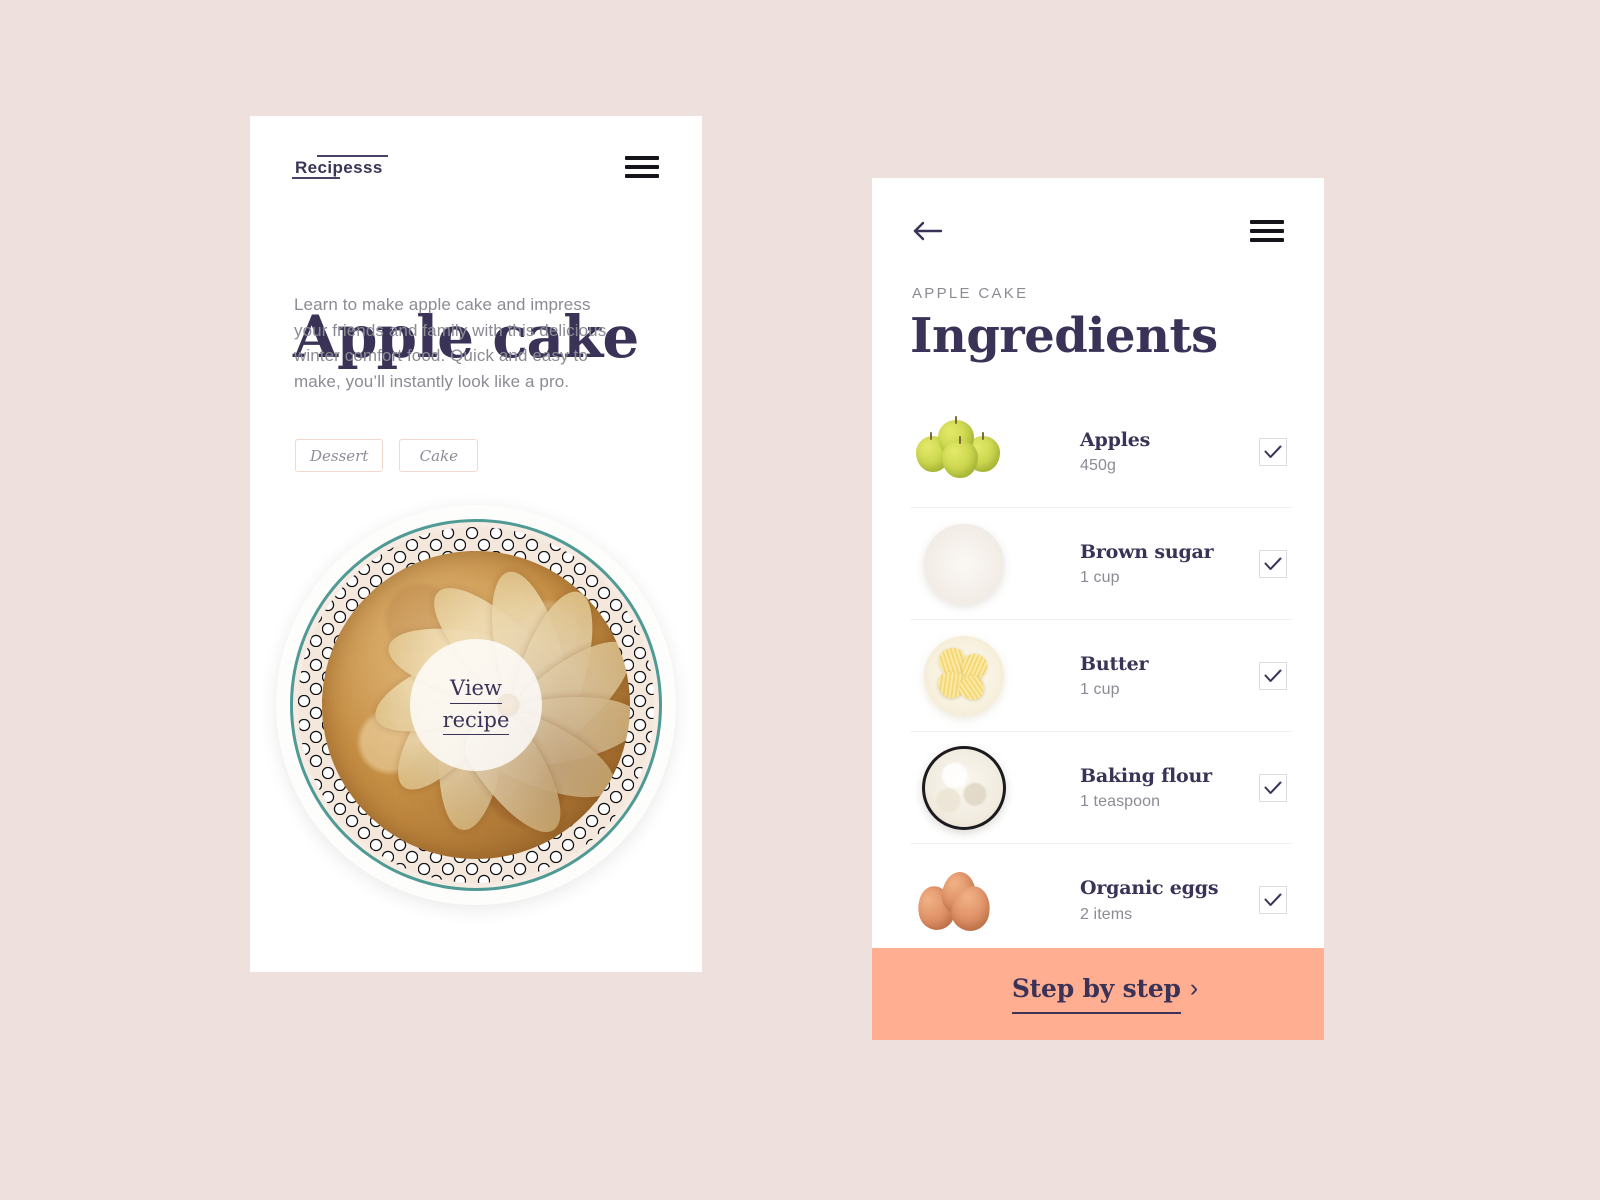 The width and height of the screenshot is (1600, 1200). I want to click on butter-bowl, so click(964, 675).